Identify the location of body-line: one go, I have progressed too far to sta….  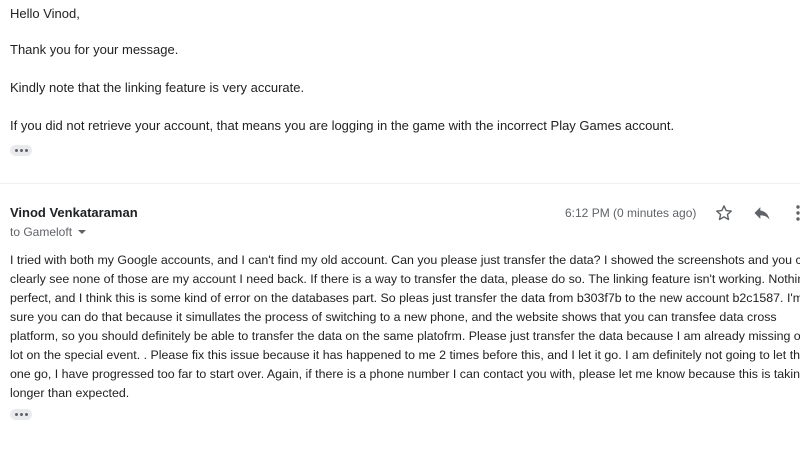
(405, 374).